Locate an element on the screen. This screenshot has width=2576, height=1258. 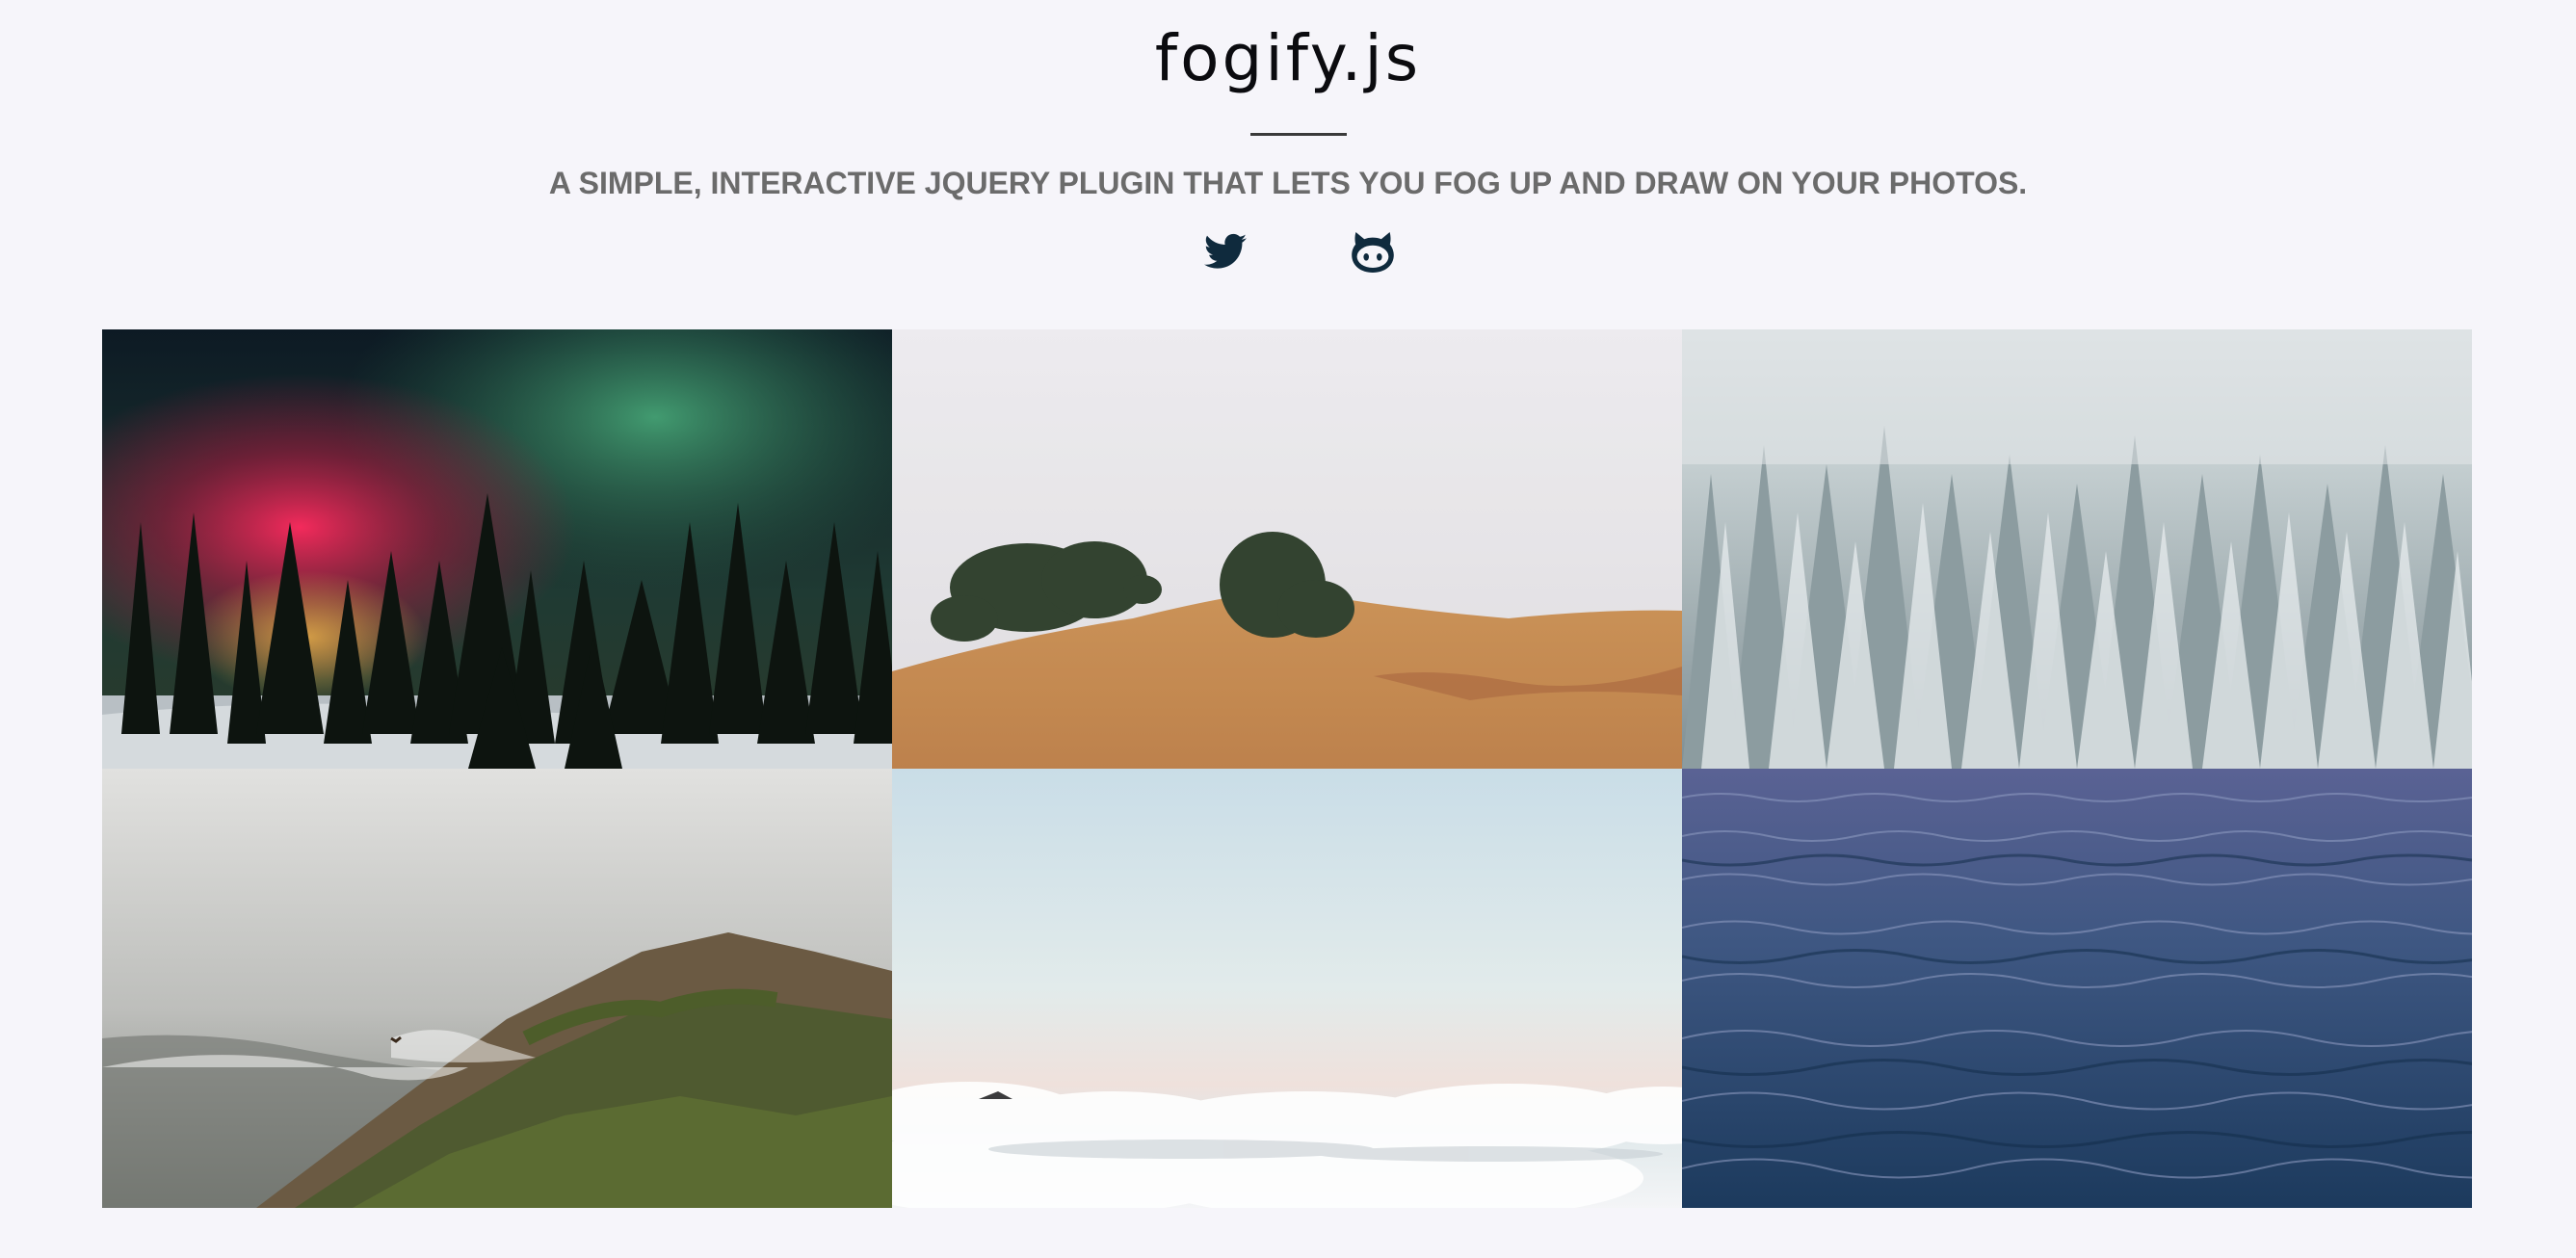
page-title: fogify.js is located at coordinates (1288, 58).